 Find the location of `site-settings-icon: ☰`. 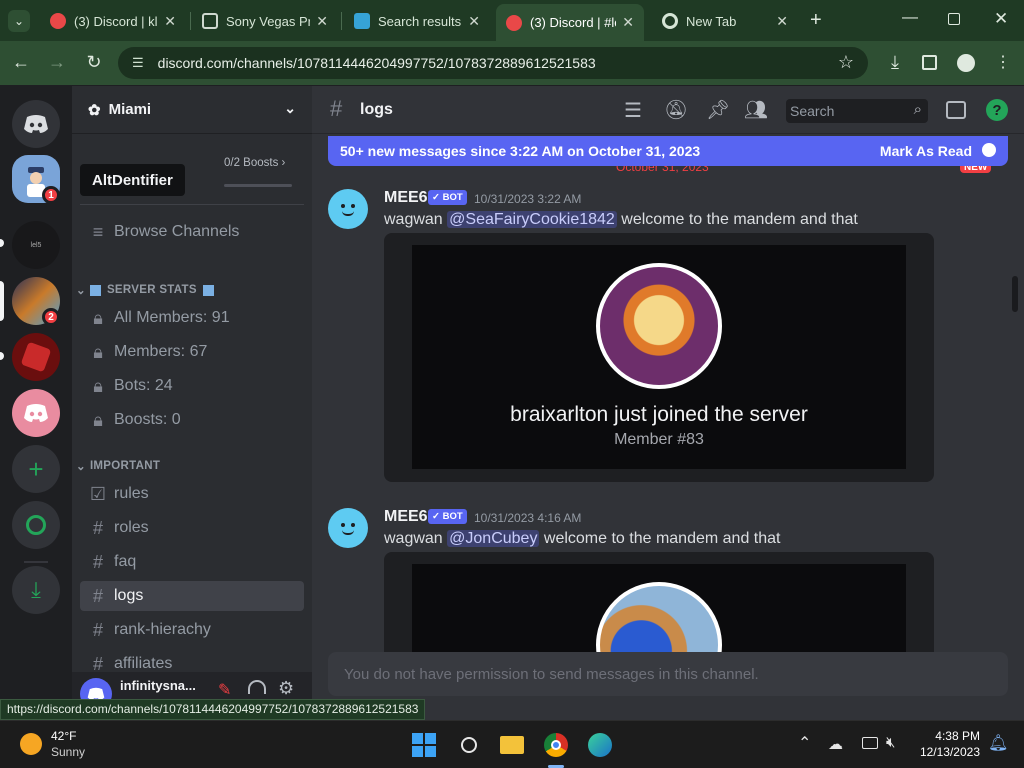

site-settings-icon: ☰ is located at coordinates (138, 63).